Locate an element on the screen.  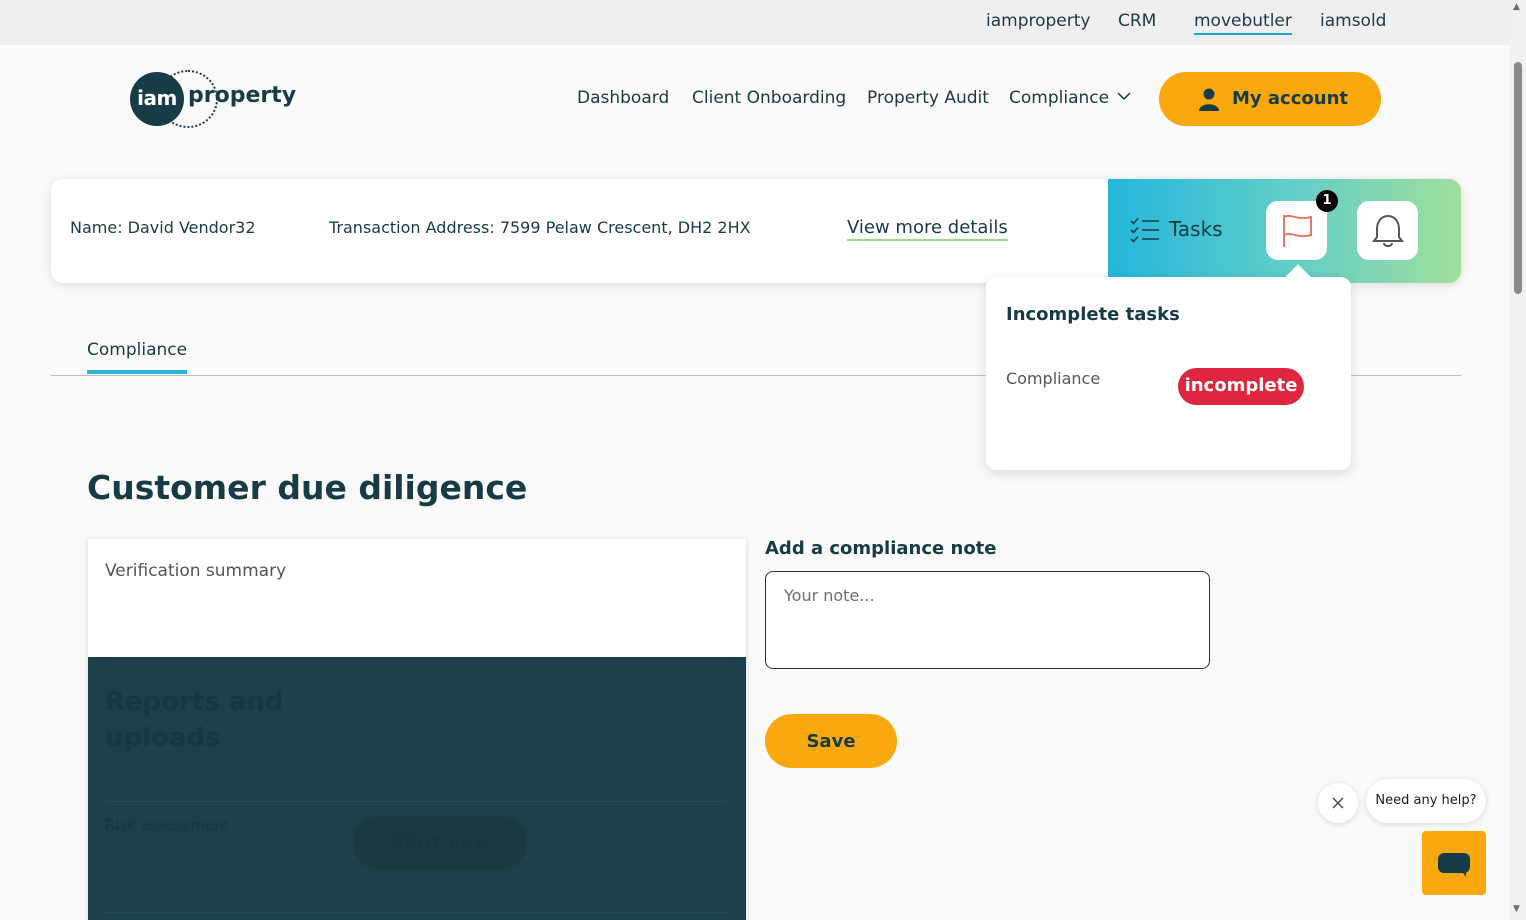
tasks-panel: Tasks is located at coordinates (1284, 231).